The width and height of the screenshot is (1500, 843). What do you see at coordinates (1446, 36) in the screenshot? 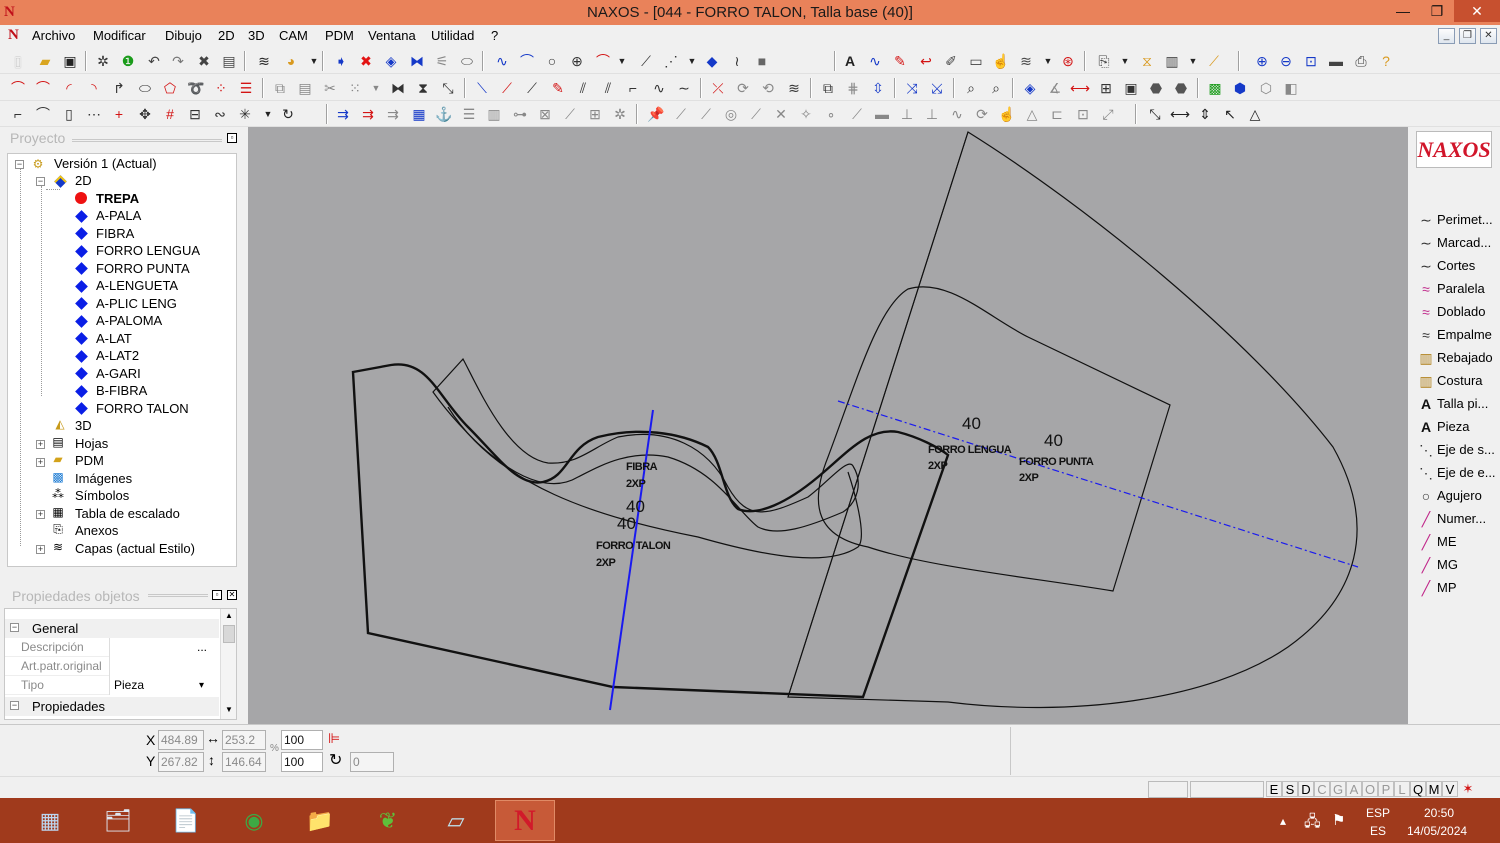
I see `mdi-minimize-button: _` at bounding box center [1446, 36].